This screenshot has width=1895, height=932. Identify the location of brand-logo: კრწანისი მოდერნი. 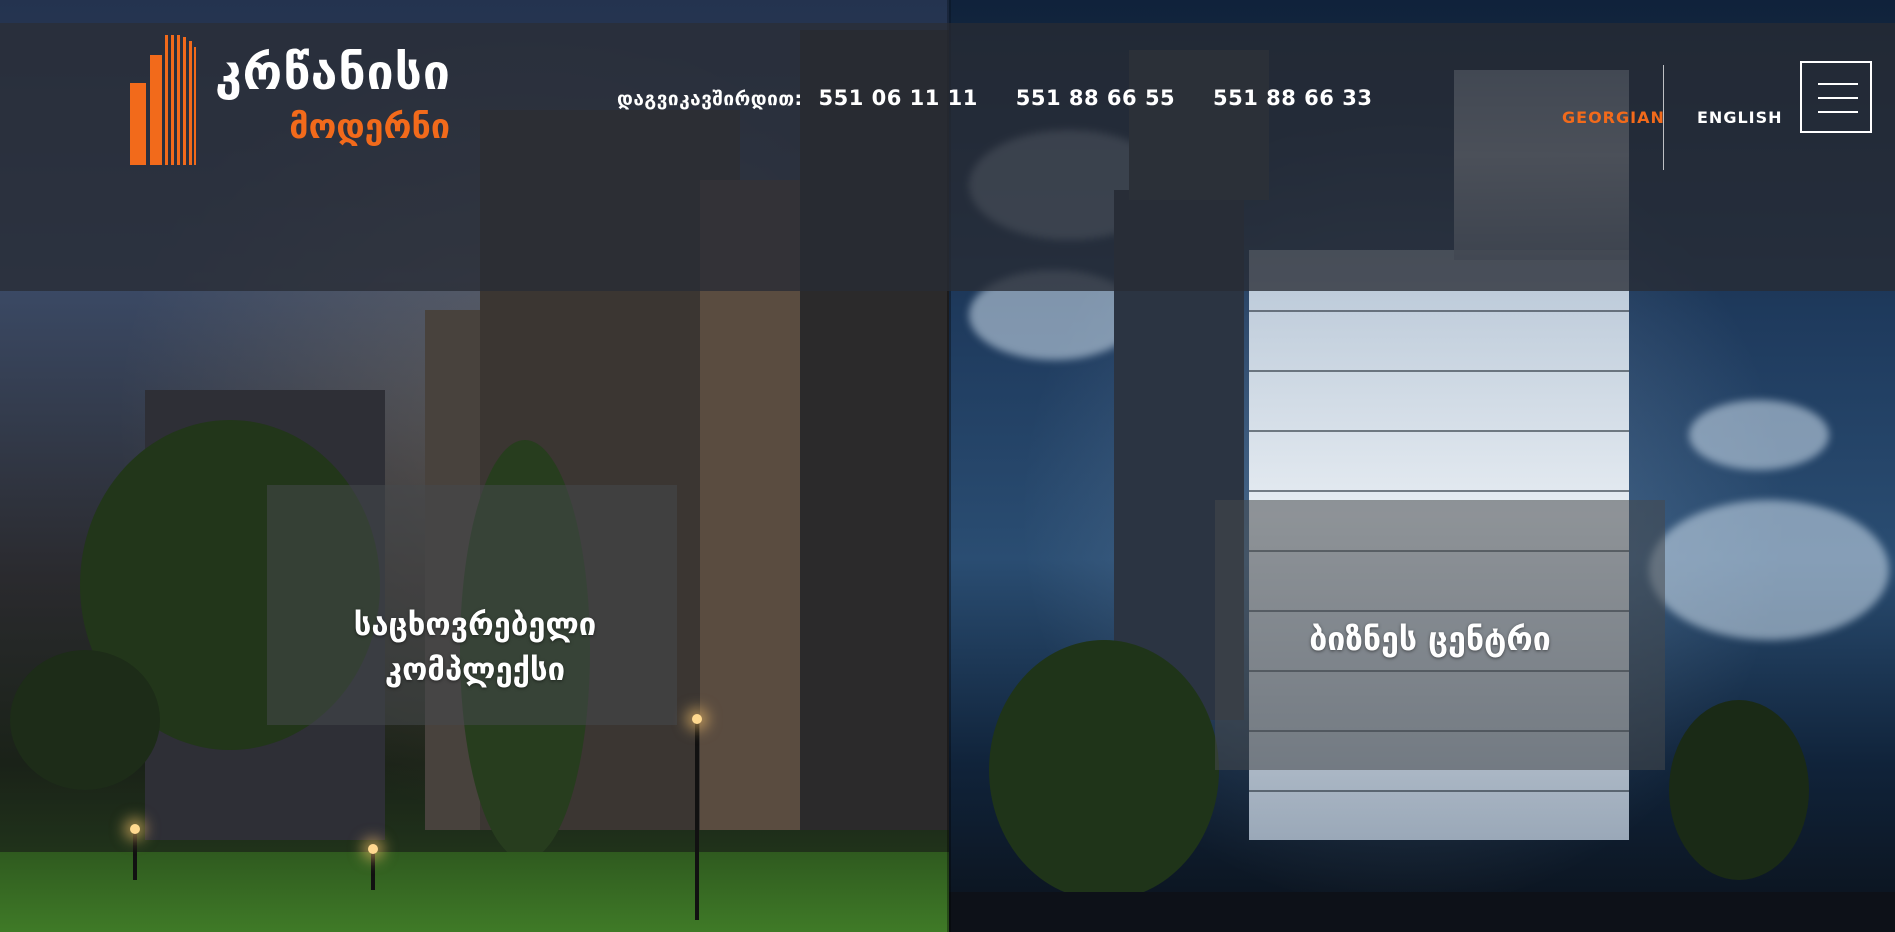
(290, 100).